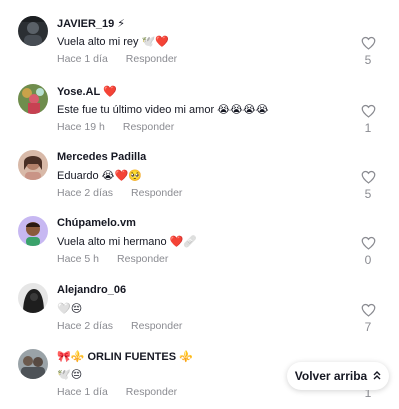  What do you see at coordinates (116, 357) in the screenshot?
I see `username-text: 🎀⚜️ ORLIN FUENTES` at bounding box center [116, 357].